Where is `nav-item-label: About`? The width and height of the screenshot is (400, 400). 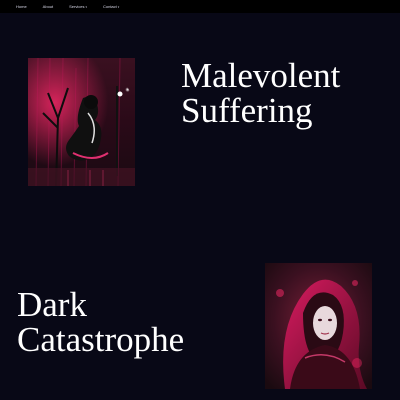
nav-item-label: About is located at coordinates (48, 6).